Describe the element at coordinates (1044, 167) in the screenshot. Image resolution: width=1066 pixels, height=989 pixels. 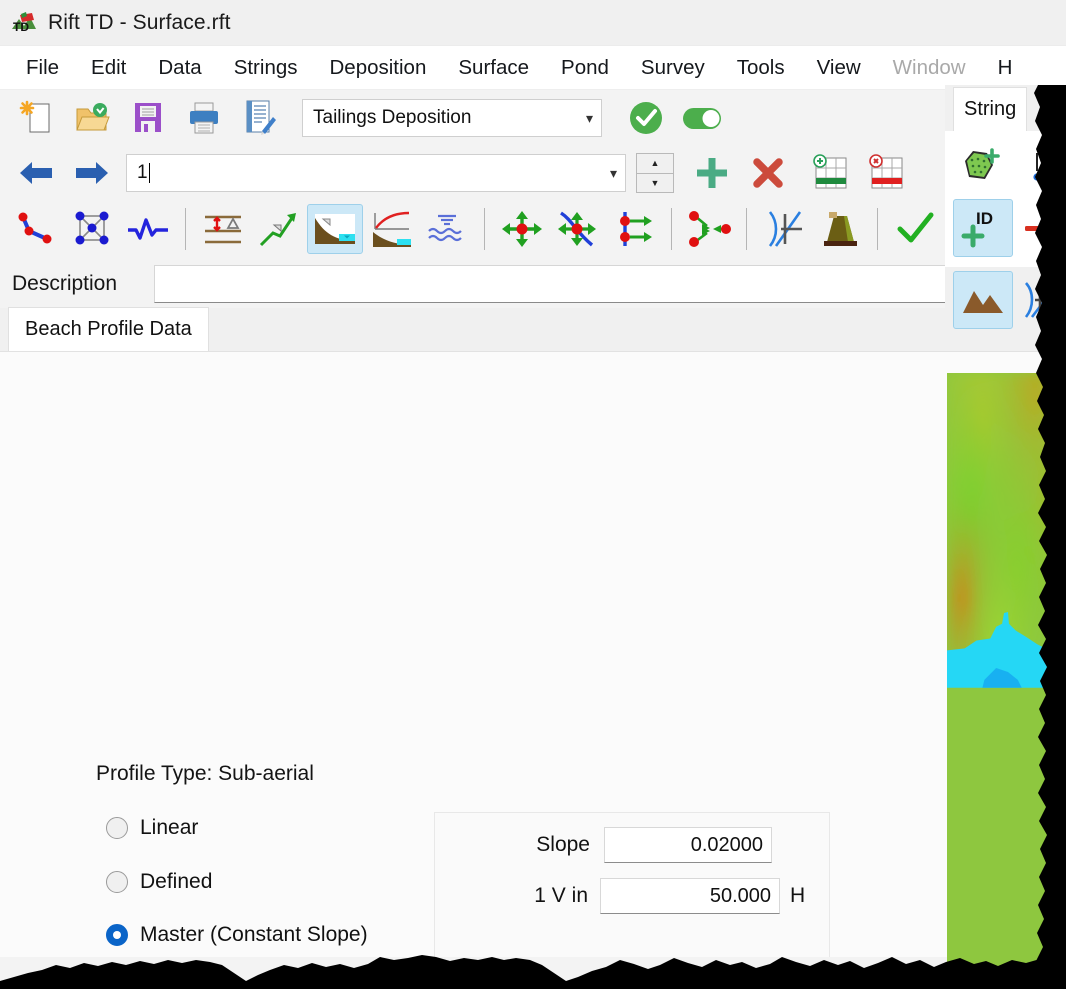
I see `elevation-point-icon` at that location.